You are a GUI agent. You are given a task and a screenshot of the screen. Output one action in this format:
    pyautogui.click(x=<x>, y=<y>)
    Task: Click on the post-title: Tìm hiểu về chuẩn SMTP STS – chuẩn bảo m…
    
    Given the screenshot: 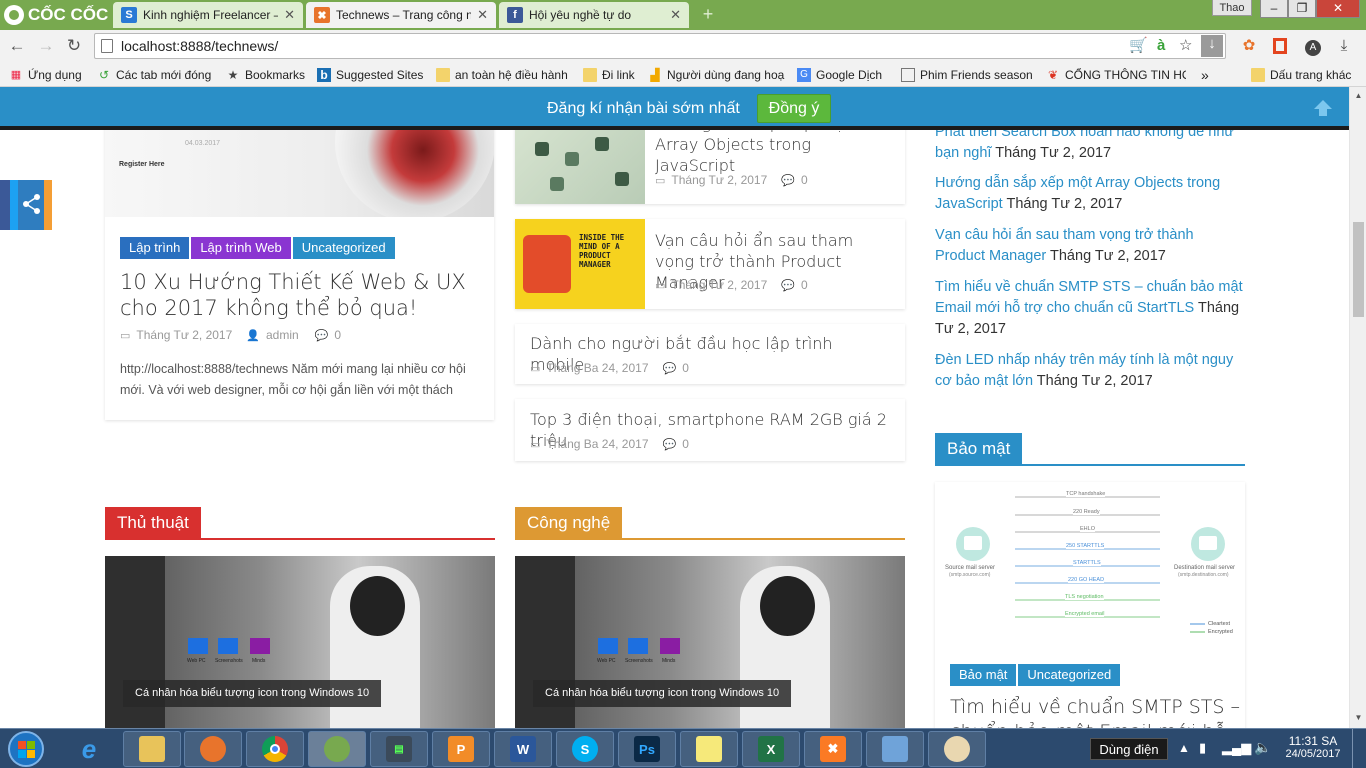 What is the action you would take?
    pyautogui.click(x=1095, y=711)
    